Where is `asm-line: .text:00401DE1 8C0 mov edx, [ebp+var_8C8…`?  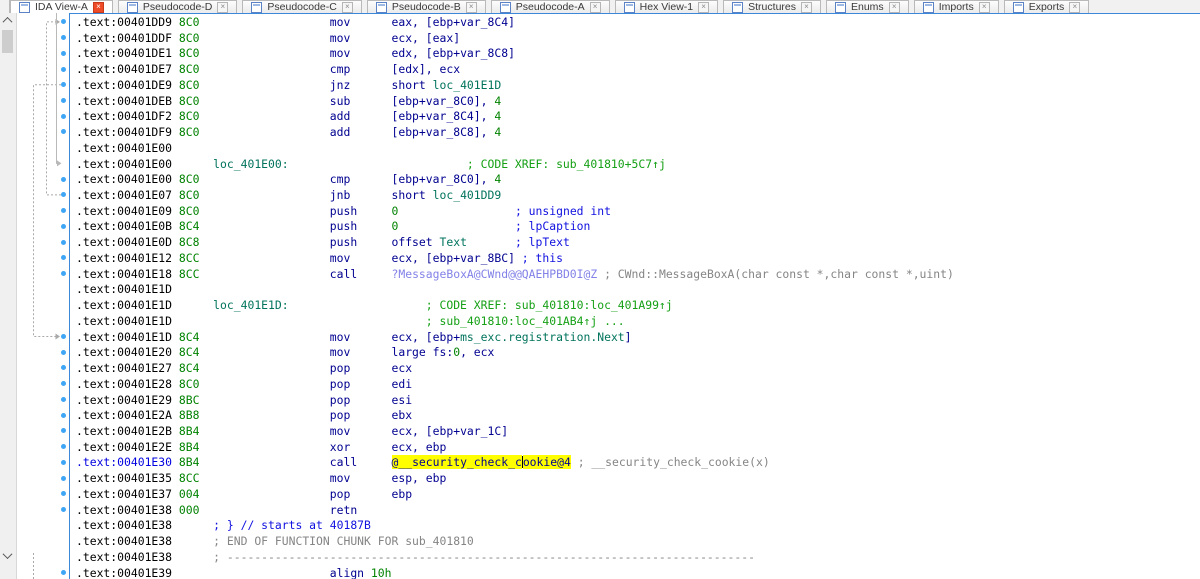
asm-line: .text:00401DE1 8C0 mov edx, [ebp+var_8C8… is located at coordinates (295, 54).